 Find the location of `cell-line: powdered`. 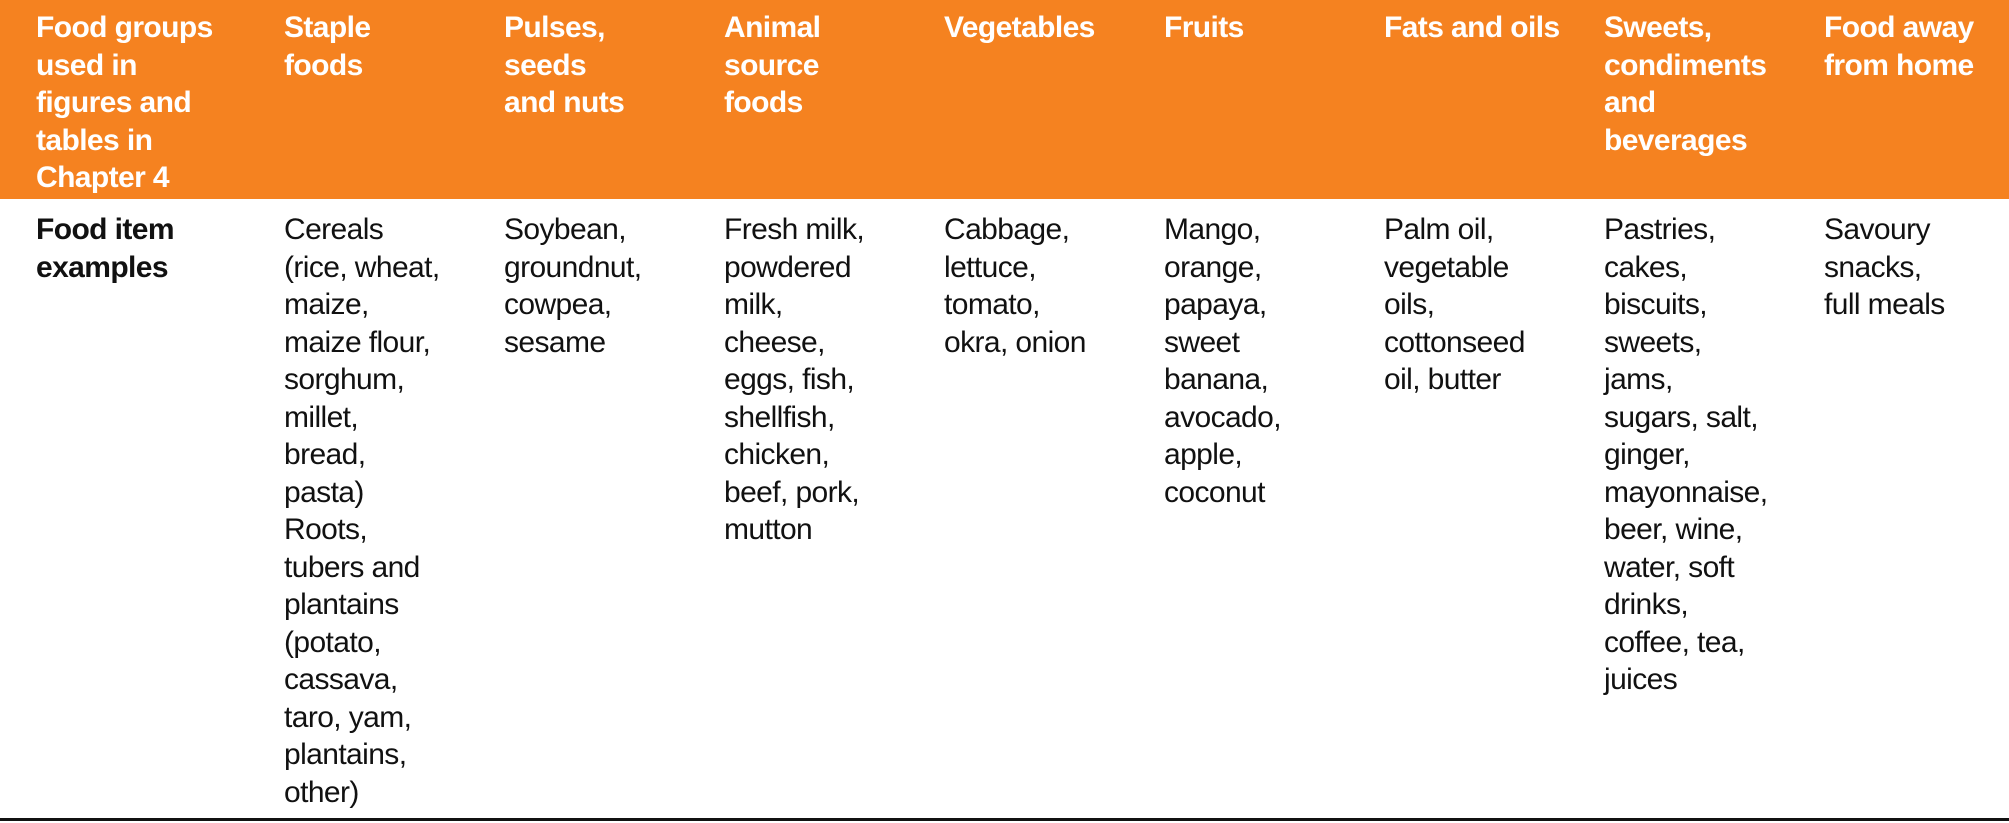

cell-line: powdered is located at coordinates (788, 267).